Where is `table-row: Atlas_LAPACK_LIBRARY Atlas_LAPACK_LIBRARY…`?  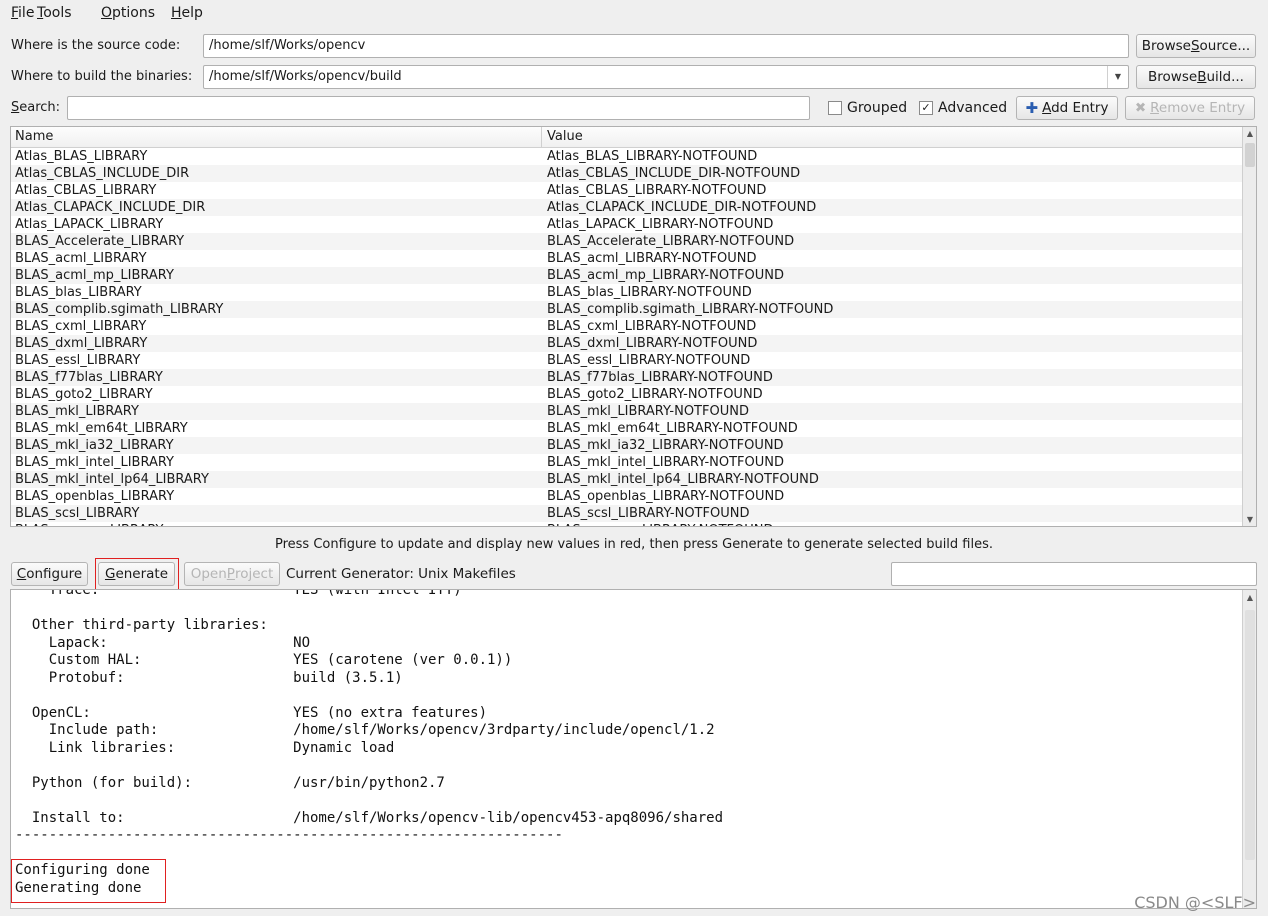
table-row: Atlas_LAPACK_LIBRARY Atlas_LAPACK_LIBRARY… is located at coordinates (633, 224).